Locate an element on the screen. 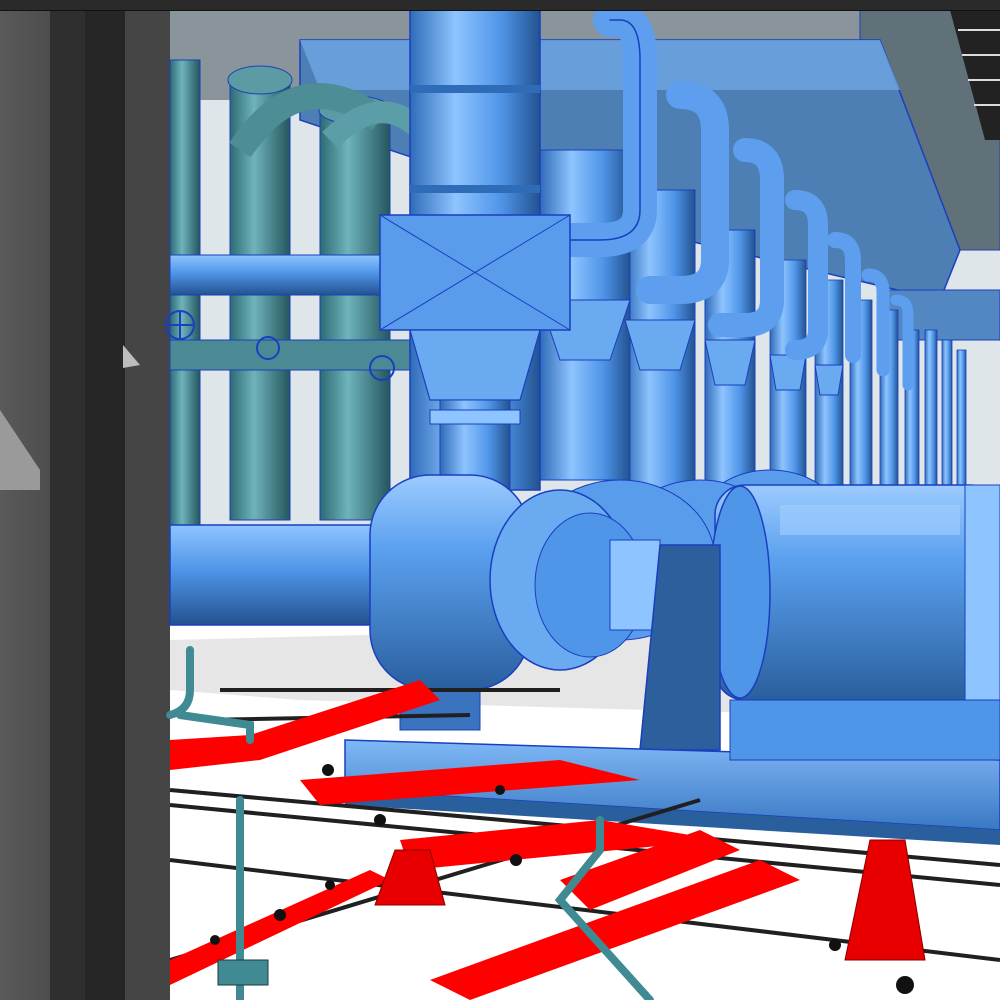 This screenshot has width=1000, height=1000. suction-pipe is located at coordinates (282, 575).